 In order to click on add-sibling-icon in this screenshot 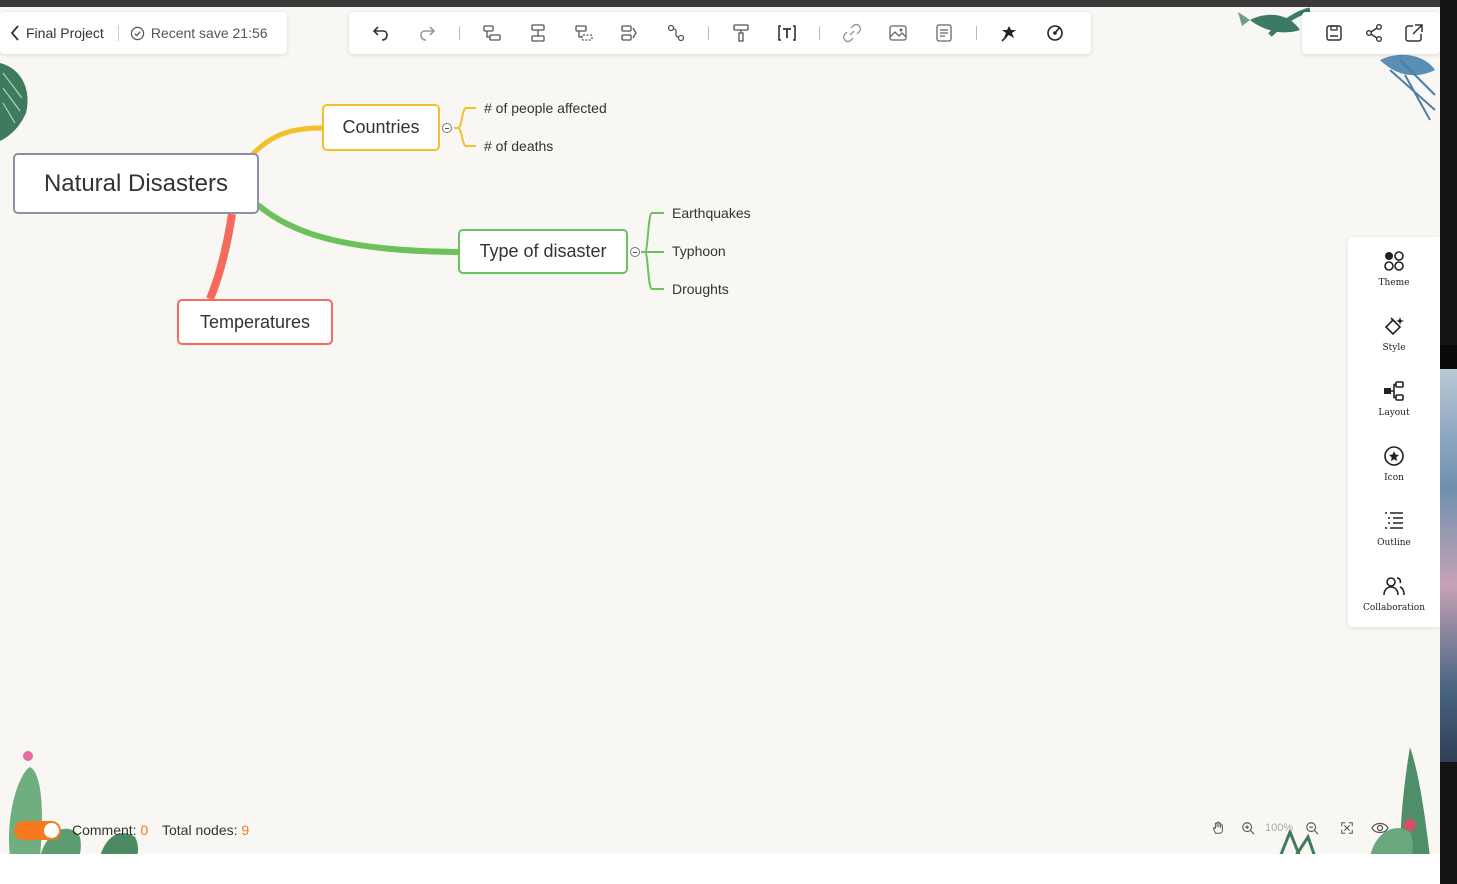, I will do `click(538, 33)`.